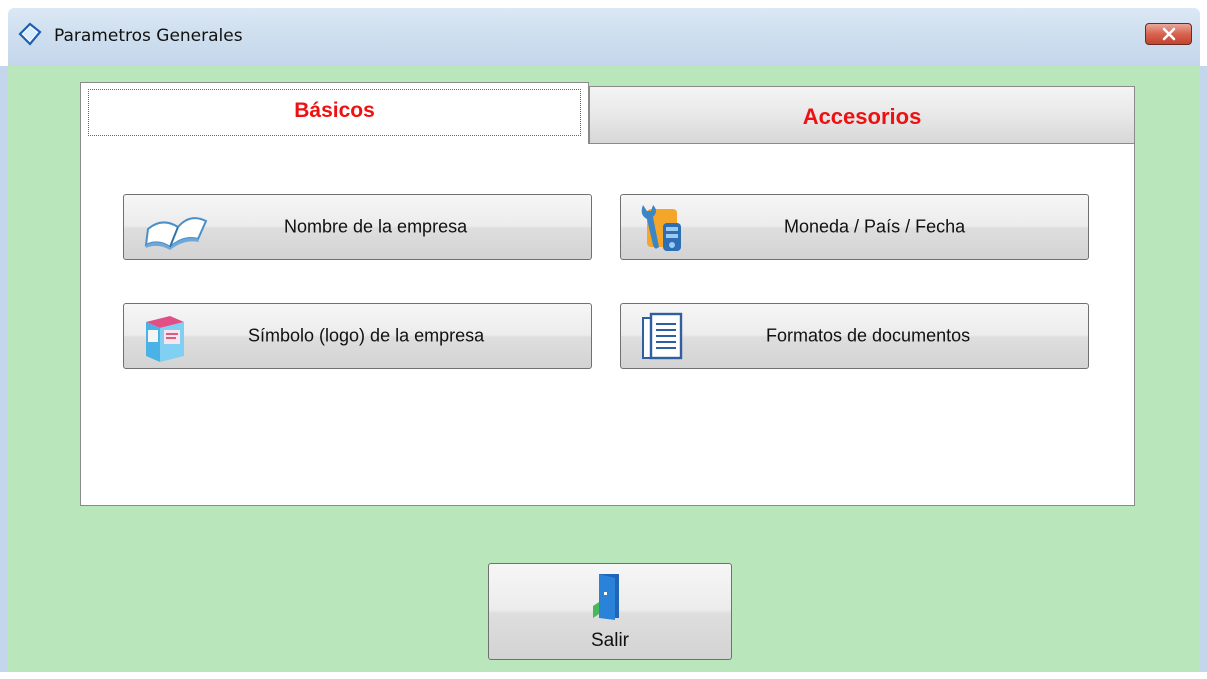 The image size is (1207, 679). Describe the element at coordinates (165, 339) in the screenshot. I see `logo-box-icon` at that location.